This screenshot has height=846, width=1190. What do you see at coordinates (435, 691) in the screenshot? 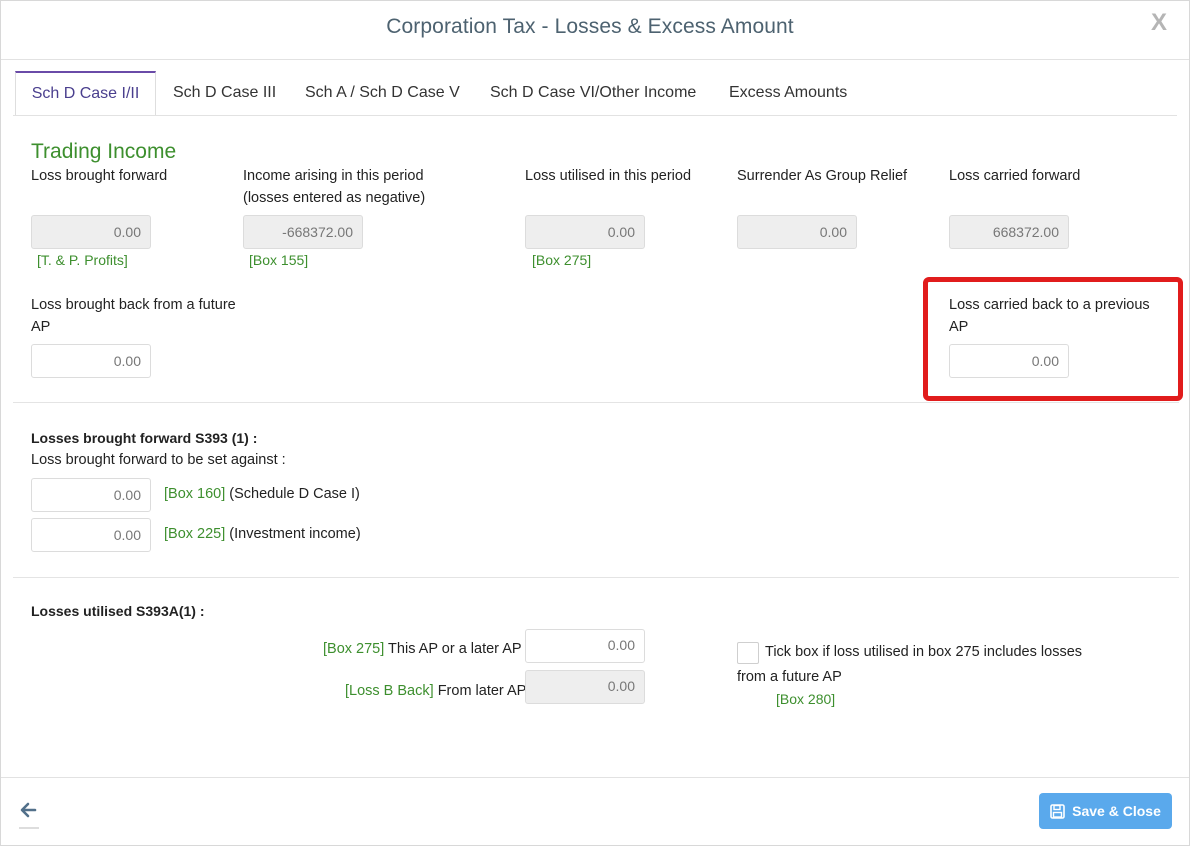
I see `later-ap-label: [Loss B Back] From later AP` at bounding box center [435, 691].